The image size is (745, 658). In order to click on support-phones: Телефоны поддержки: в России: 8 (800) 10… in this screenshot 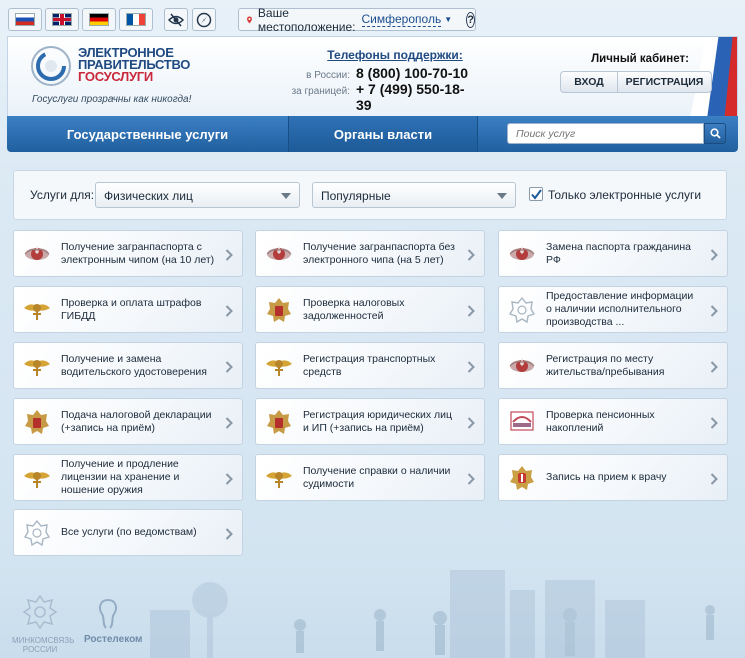, I will do `click(380, 80)`.